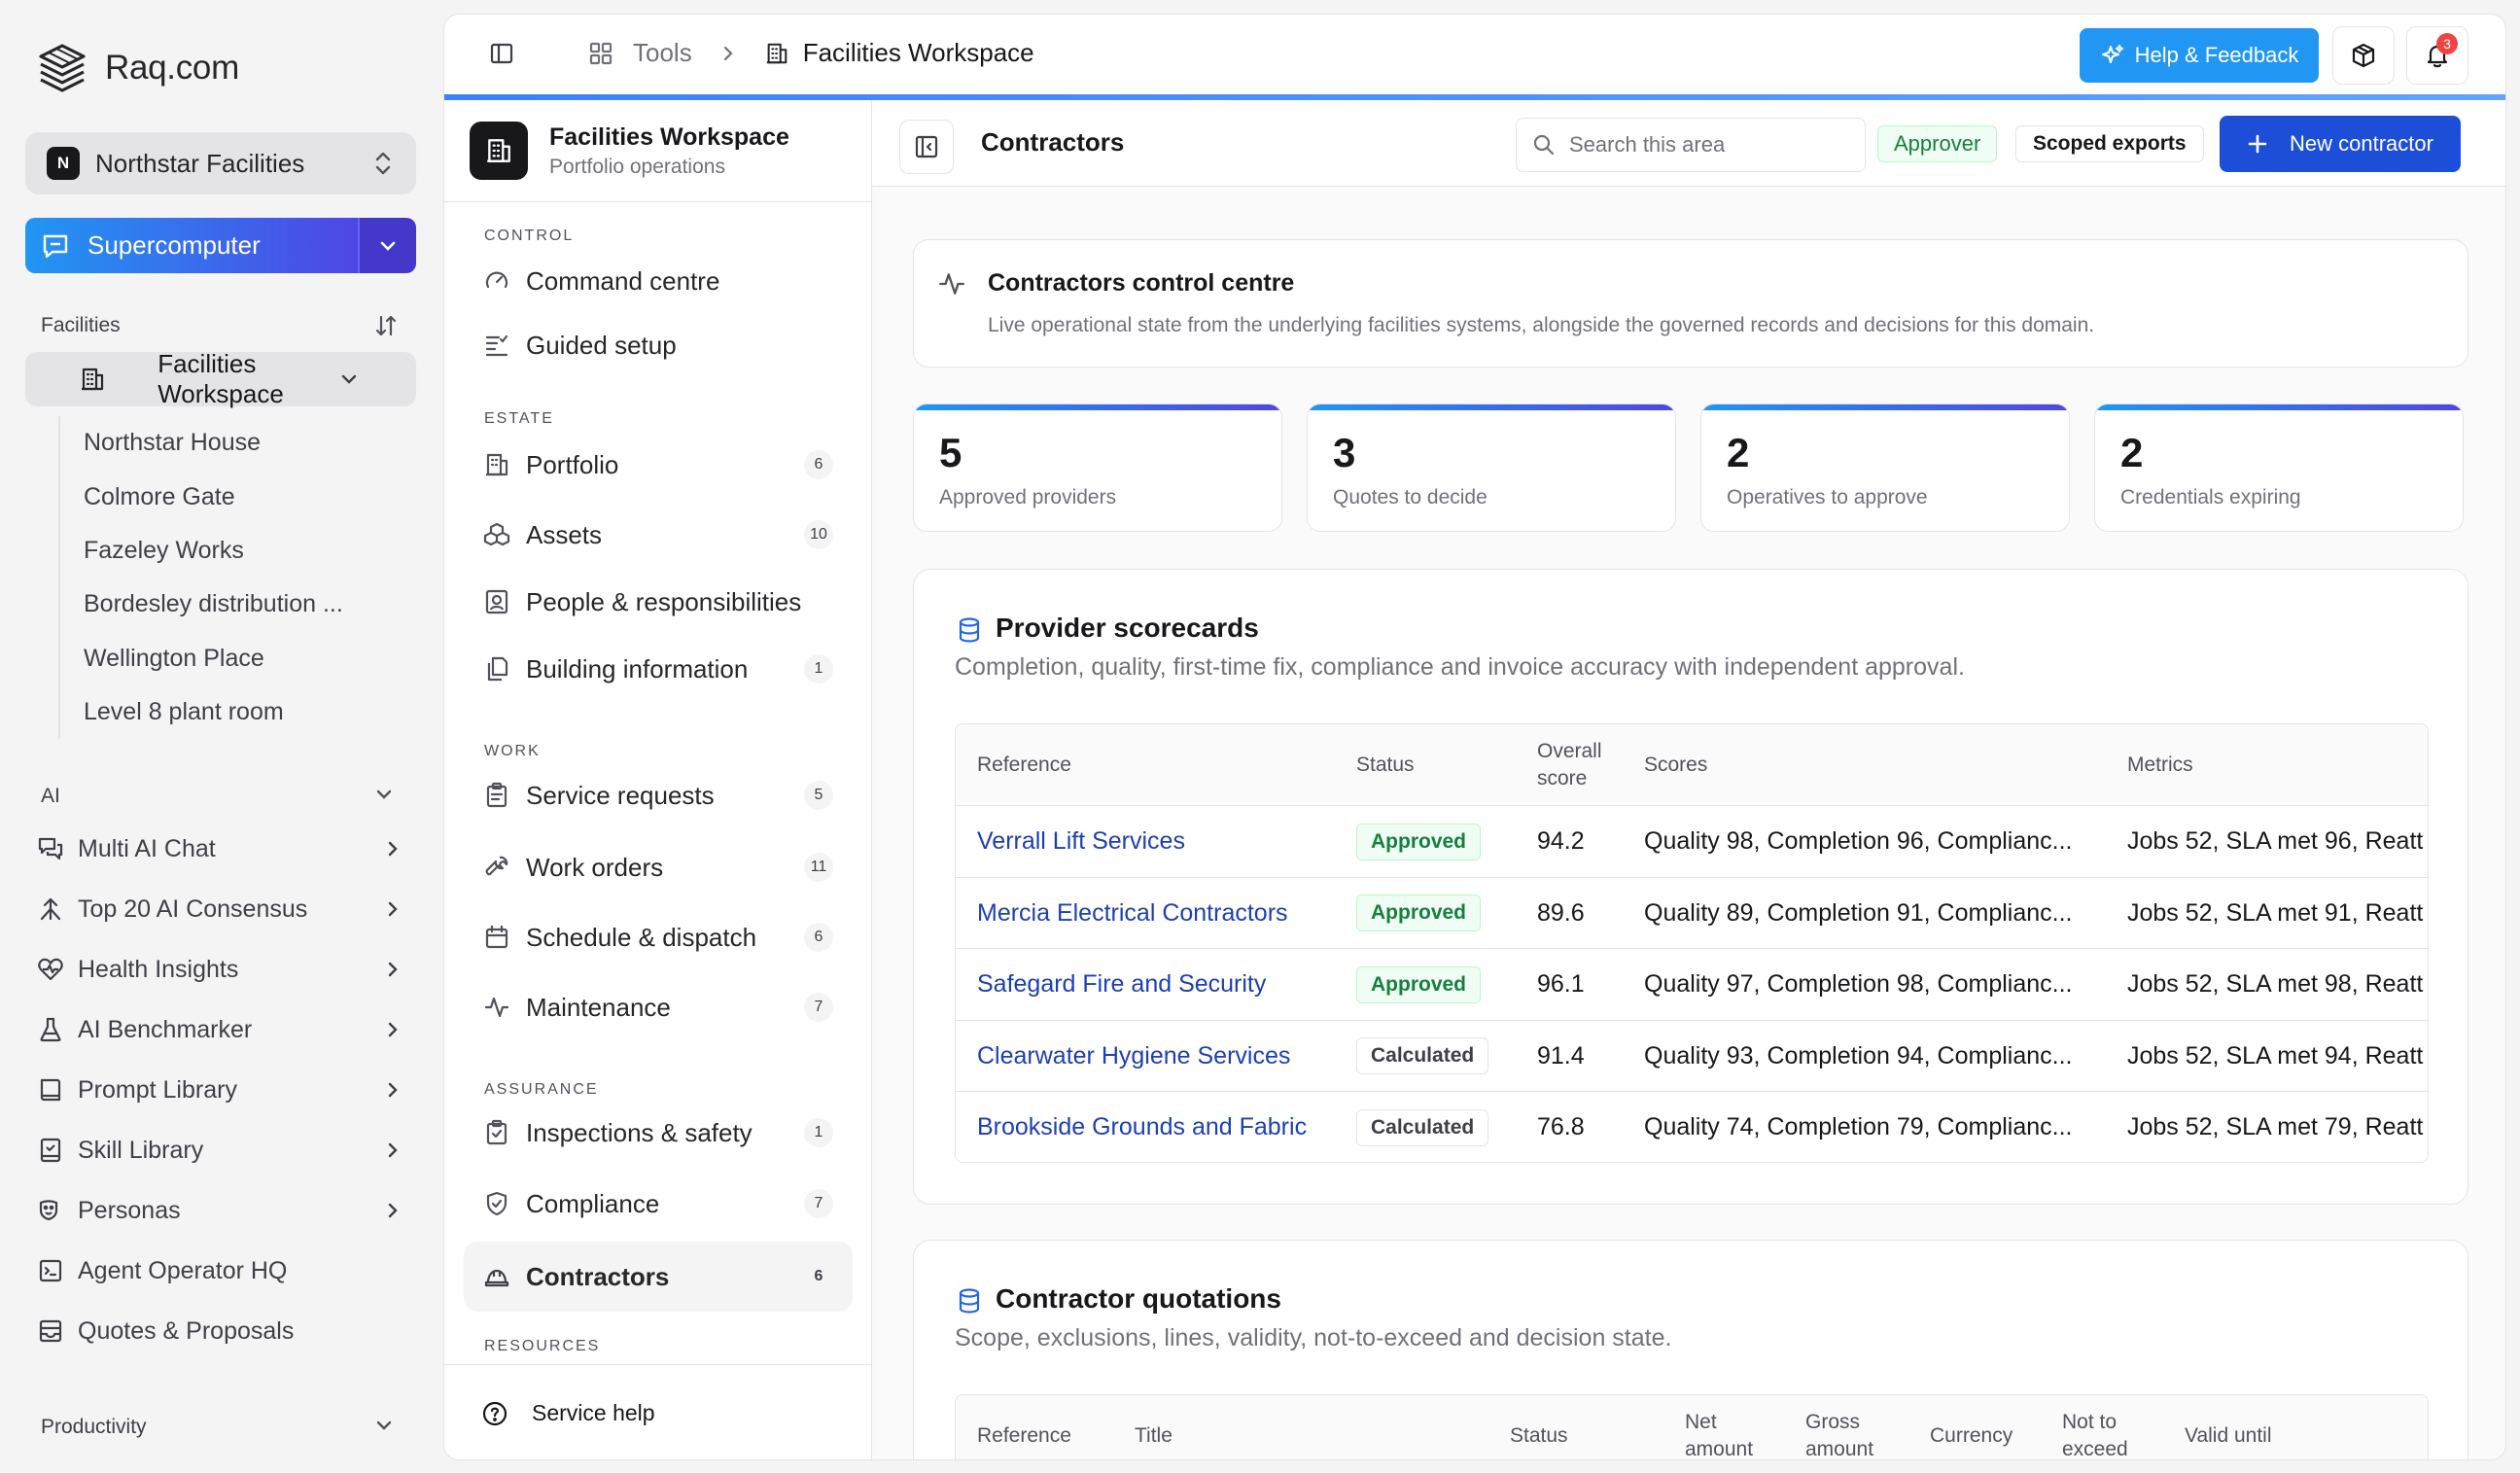  Describe the element at coordinates (501, 53) in the screenshot. I see `sidebar-toggle-icon` at that location.